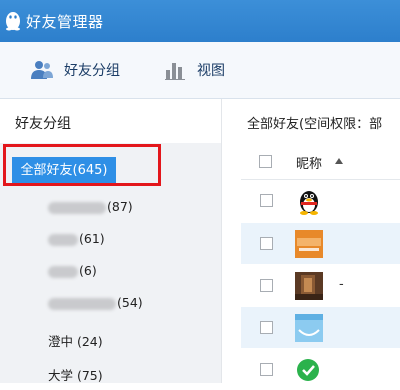  What do you see at coordinates (200, 21) in the screenshot?
I see `title-bar: 好友管理器` at bounding box center [200, 21].